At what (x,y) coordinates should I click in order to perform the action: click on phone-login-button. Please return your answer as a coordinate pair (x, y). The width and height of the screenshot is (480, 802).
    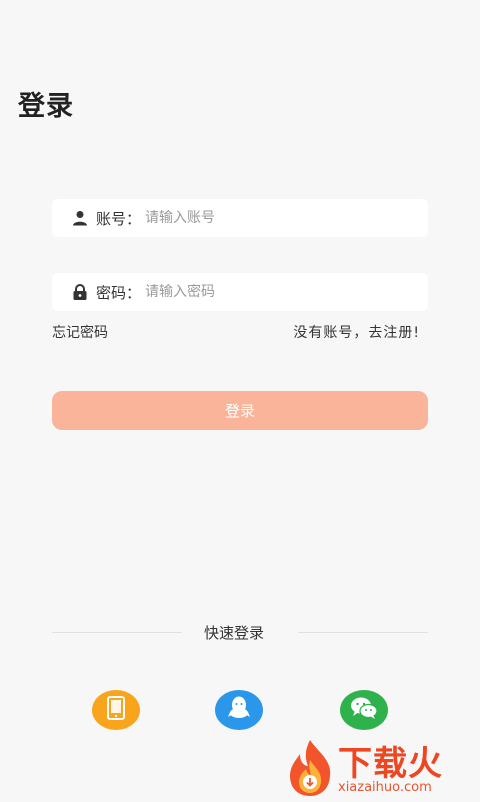
    Looking at the image, I should click on (116, 710).